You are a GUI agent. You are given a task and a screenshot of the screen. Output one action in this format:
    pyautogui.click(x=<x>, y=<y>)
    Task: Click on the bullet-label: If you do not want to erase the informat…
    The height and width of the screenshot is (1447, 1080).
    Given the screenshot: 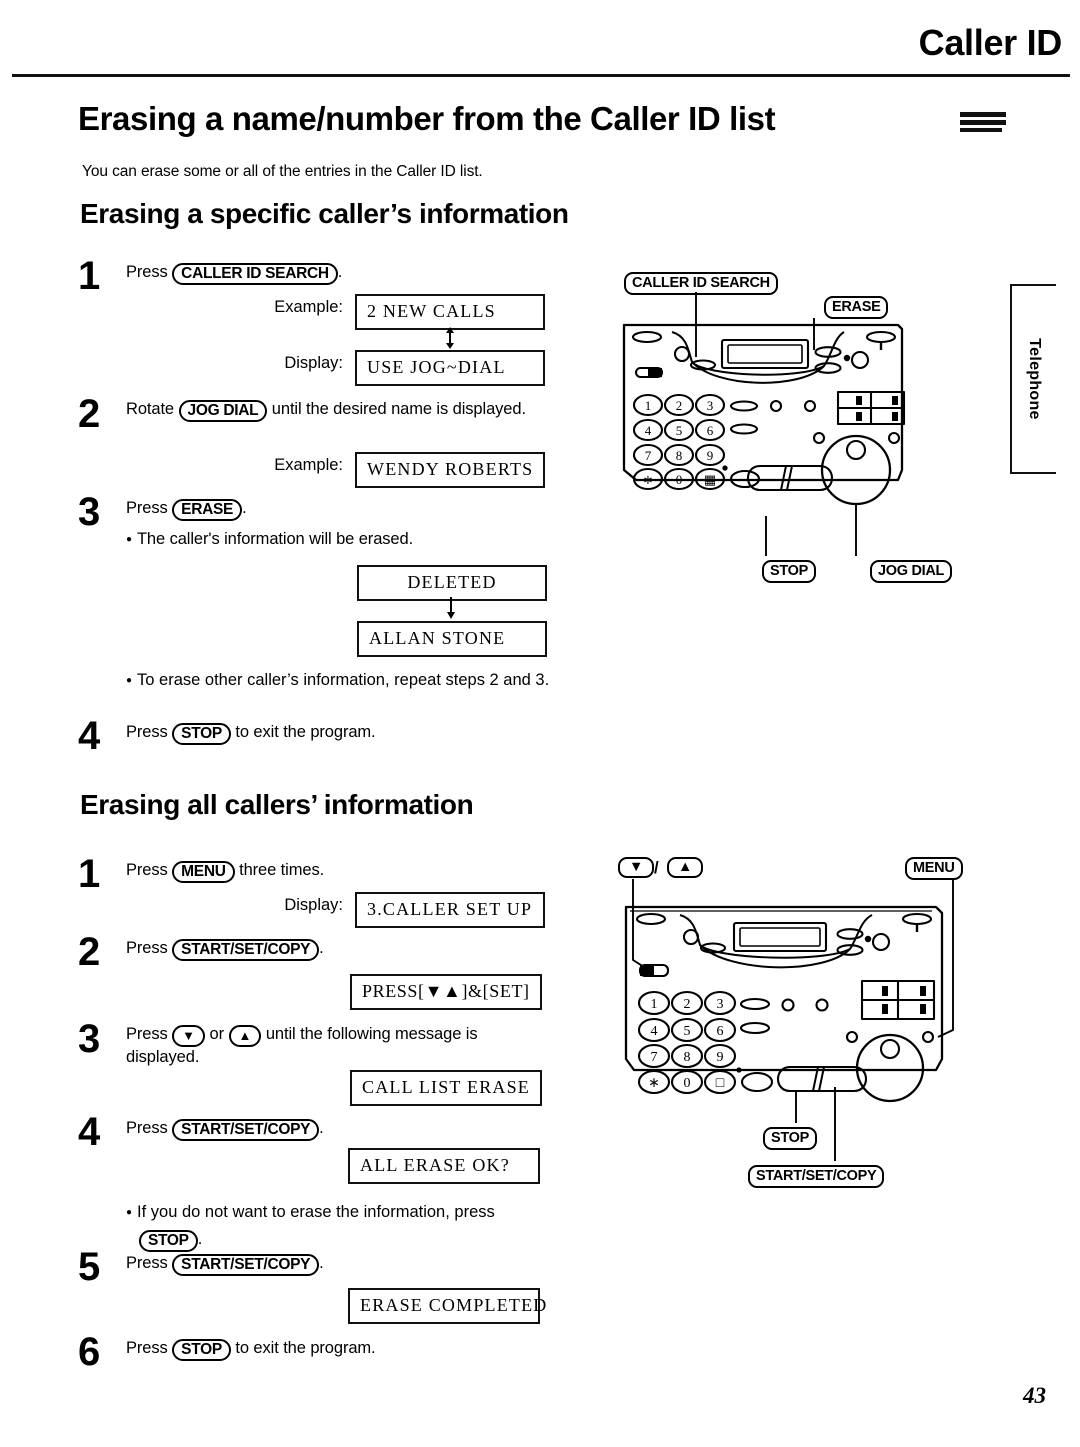 What is the action you would take?
    pyautogui.click(x=316, y=1212)
    